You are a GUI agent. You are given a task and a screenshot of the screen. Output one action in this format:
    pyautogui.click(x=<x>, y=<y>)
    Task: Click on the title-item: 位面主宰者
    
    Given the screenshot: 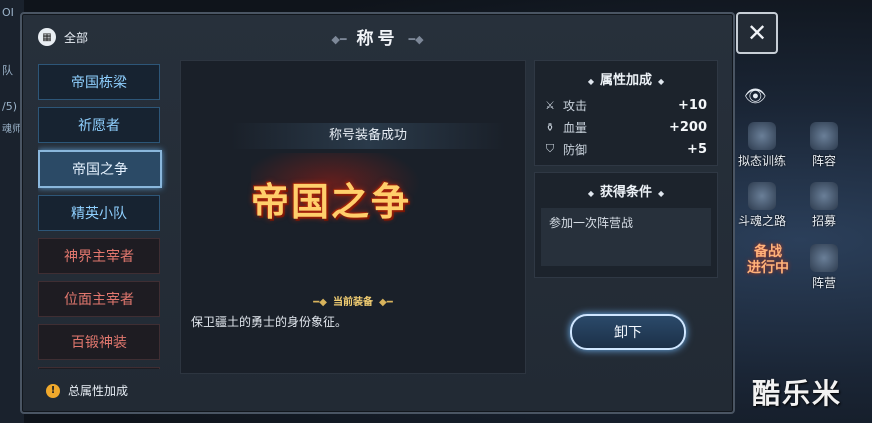 What is the action you would take?
    pyautogui.click(x=99, y=299)
    